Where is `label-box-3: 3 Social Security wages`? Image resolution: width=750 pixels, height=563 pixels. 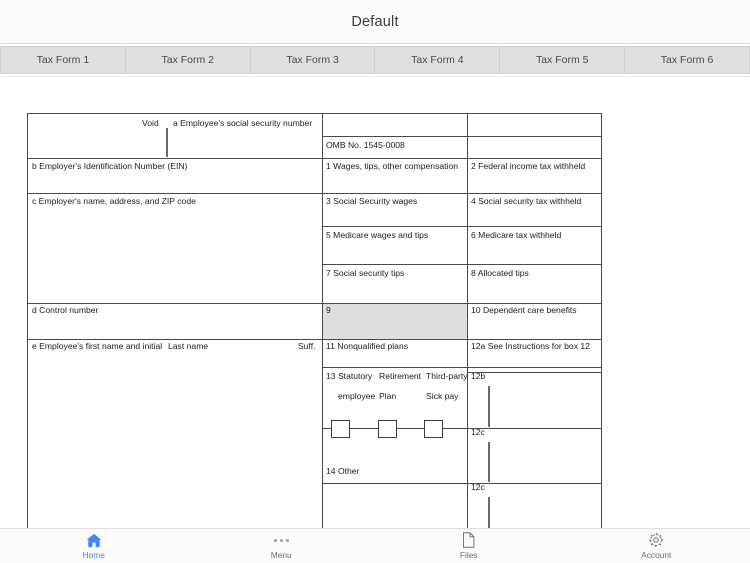
label-box-3: 3 Social Security wages is located at coordinates (372, 201).